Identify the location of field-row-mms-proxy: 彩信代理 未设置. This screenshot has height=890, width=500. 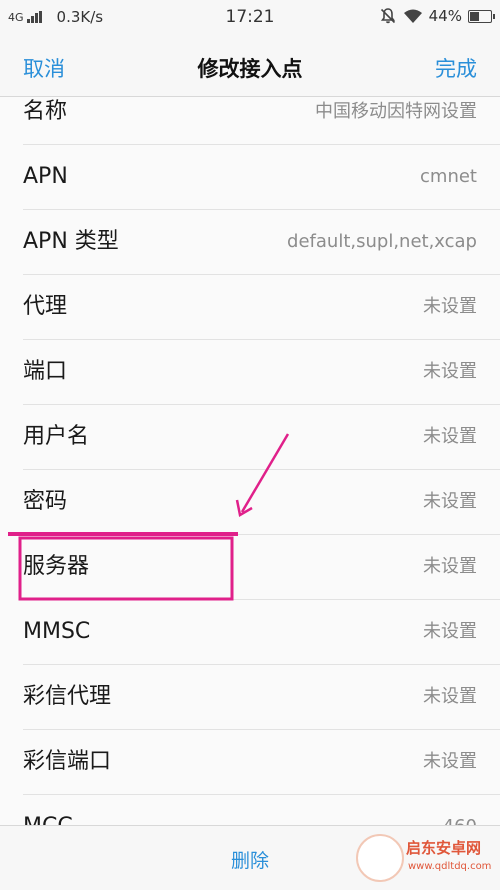
(250, 697).